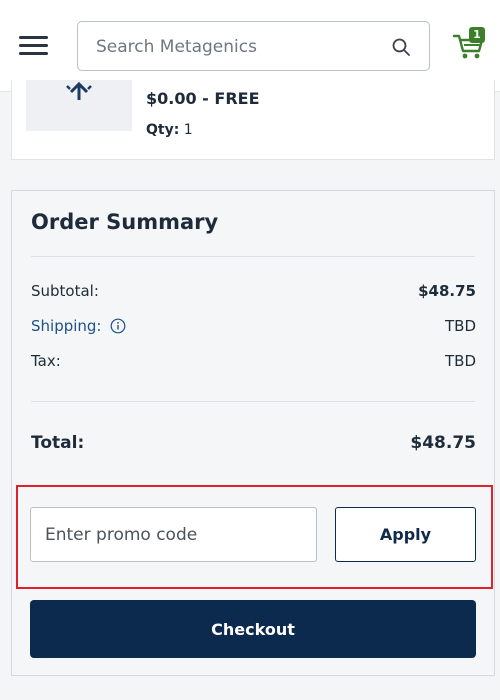 This screenshot has width=500, height=700. Describe the element at coordinates (253, 629) in the screenshot. I see `checkout-button: Checkout` at that location.